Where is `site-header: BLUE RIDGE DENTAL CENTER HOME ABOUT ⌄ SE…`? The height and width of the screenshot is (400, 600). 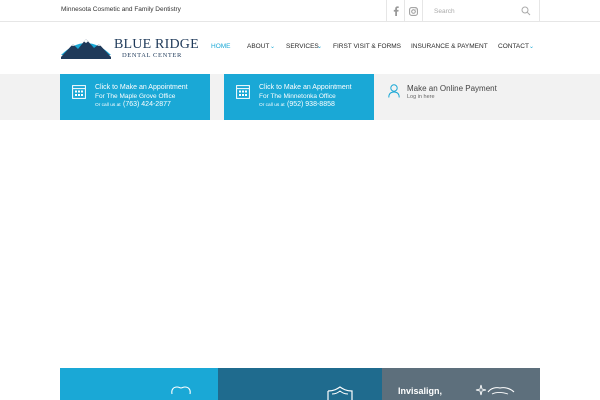 site-header: BLUE RIDGE DENTAL CENTER HOME ABOUT ⌄ SE… is located at coordinates (300, 48).